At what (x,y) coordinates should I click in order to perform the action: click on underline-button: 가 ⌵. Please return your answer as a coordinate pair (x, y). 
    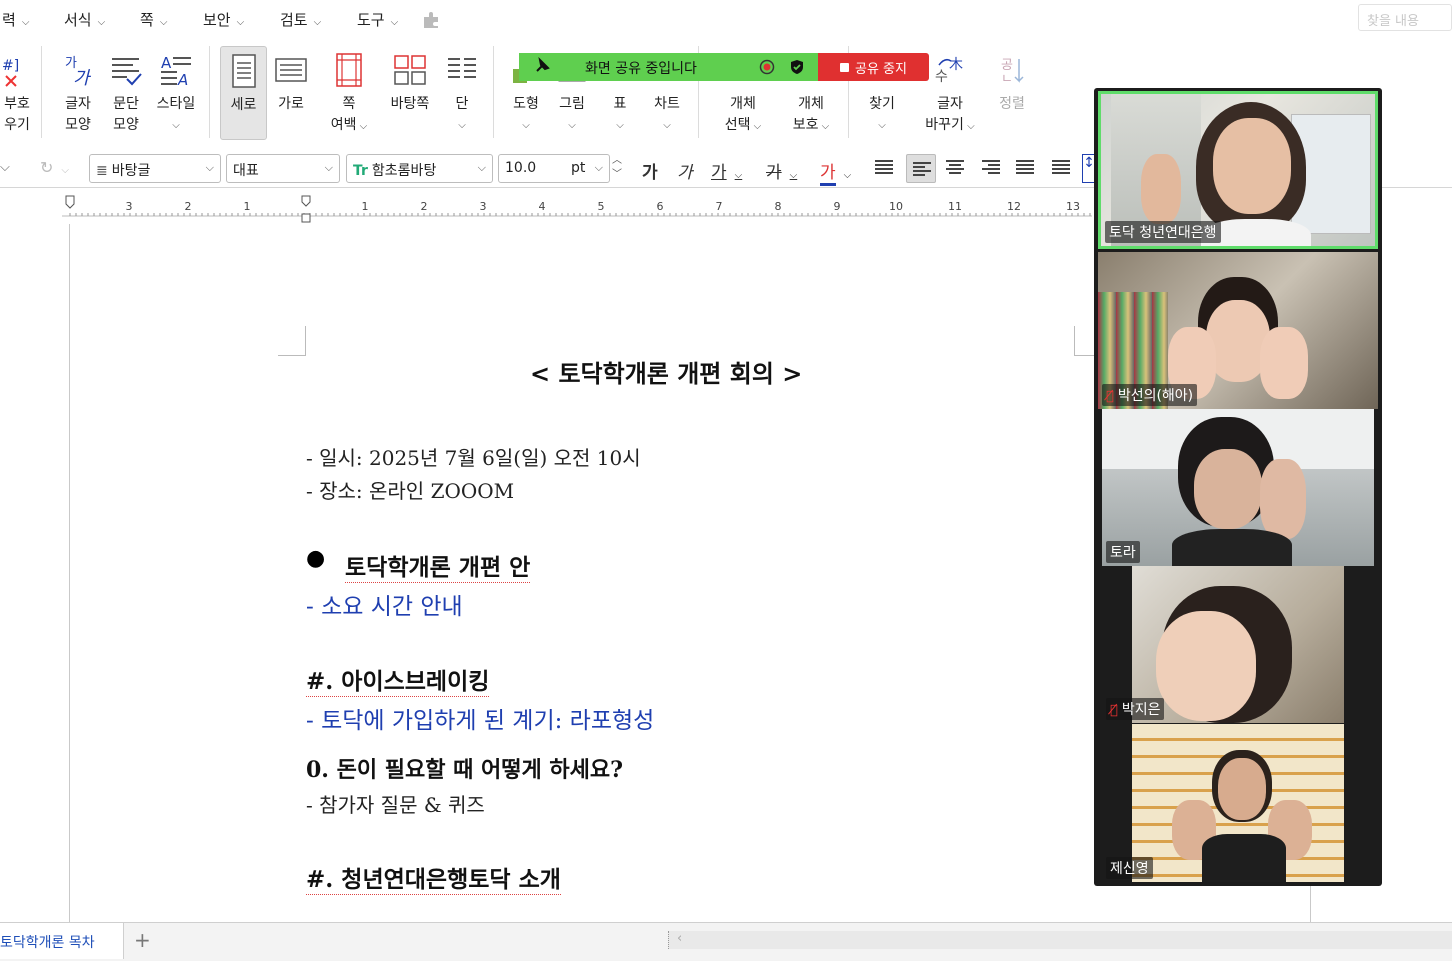
    Looking at the image, I should click on (726, 170).